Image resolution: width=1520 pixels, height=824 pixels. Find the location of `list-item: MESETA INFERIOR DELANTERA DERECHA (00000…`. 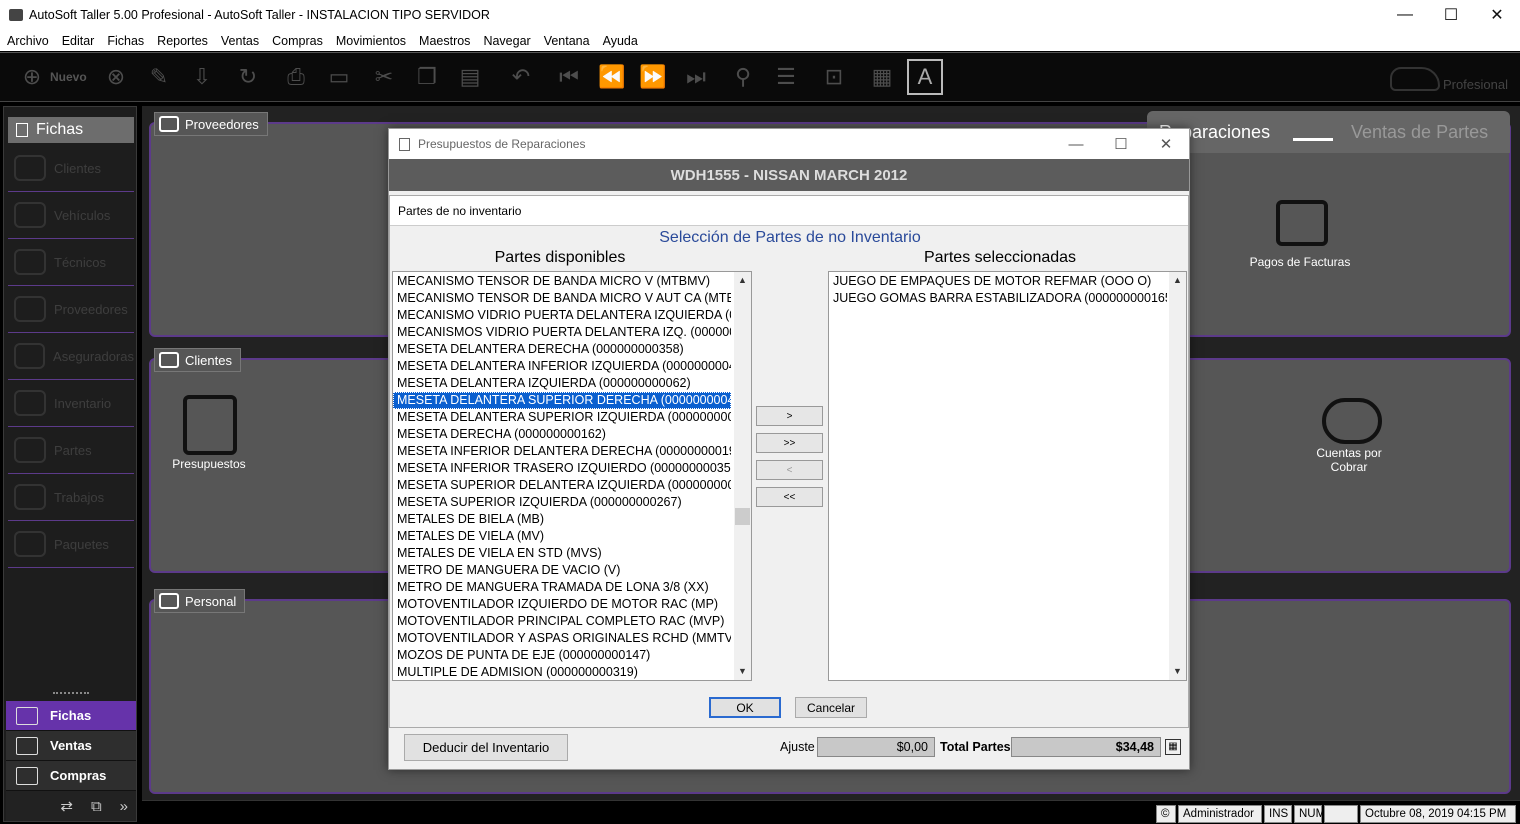

list-item: MESETA INFERIOR DELANTERA DERECHA (00000… is located at coordinates (562, 451).